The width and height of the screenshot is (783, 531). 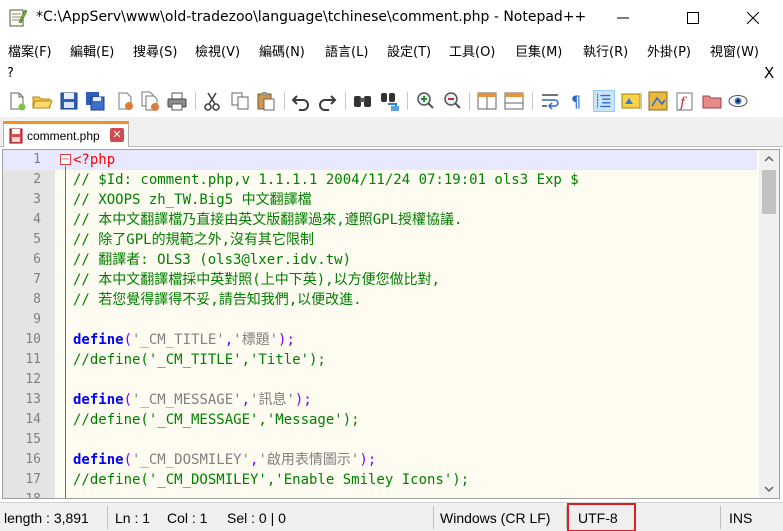 What do you see at coordinates (246, 400) in the screenshot?
I see `code-token: ,` at bounding box center [246, 400].